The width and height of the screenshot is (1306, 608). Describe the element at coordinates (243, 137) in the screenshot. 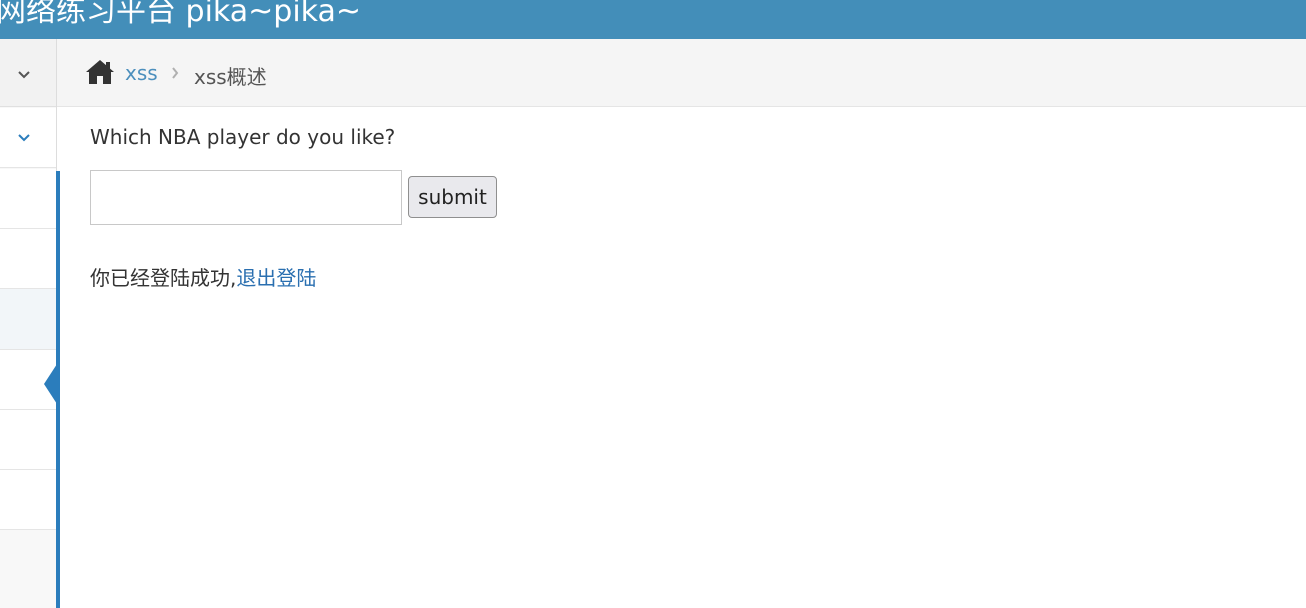

I see `question-label: Which NBA player do you like?` at that location.